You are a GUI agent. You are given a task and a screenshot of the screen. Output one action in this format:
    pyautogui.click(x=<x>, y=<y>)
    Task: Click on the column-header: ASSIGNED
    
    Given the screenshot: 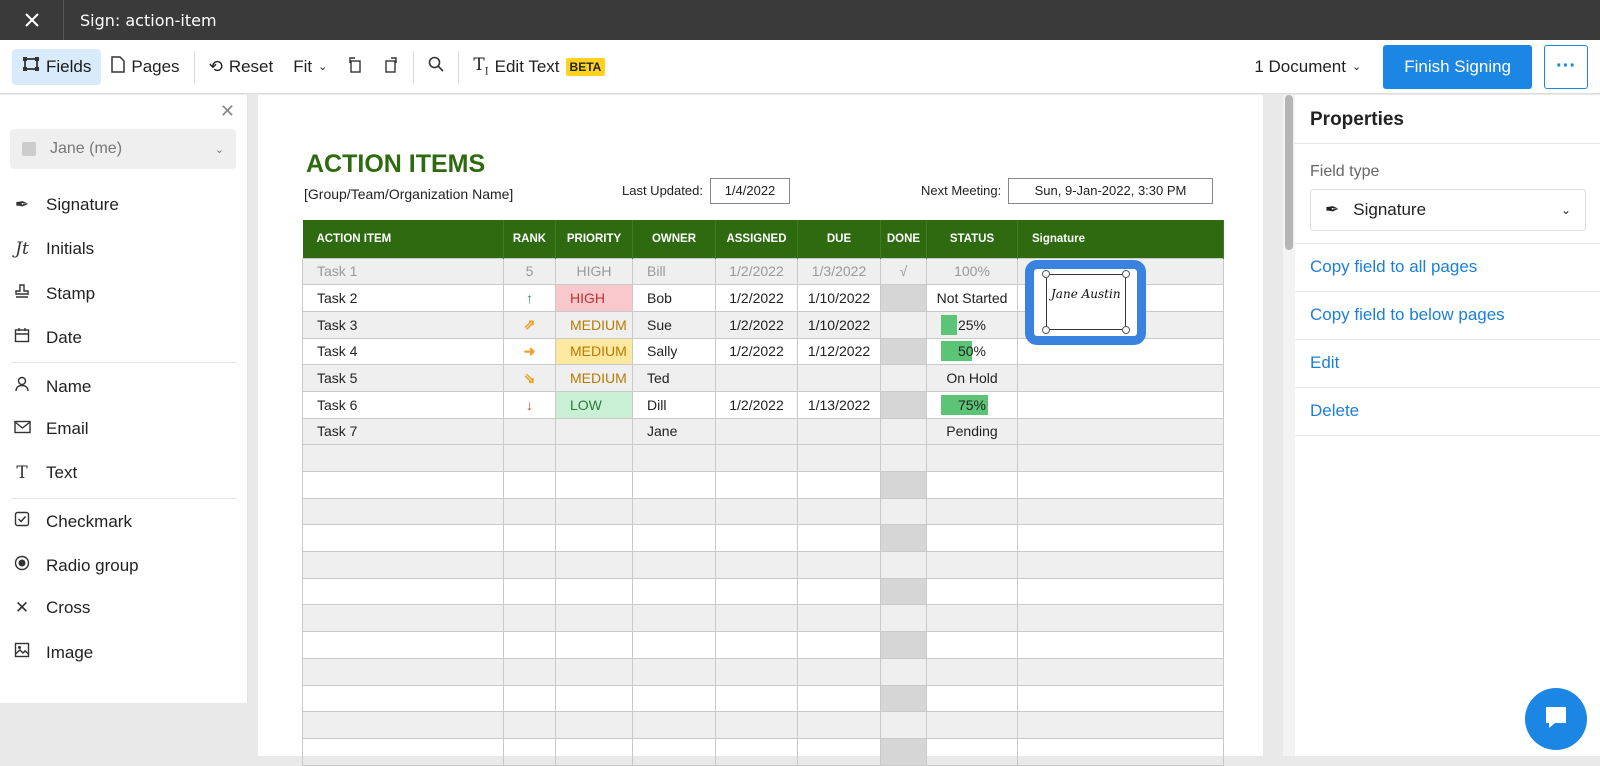 What is the action you would take?
    pyautogui.click(x=756, y=239)
    